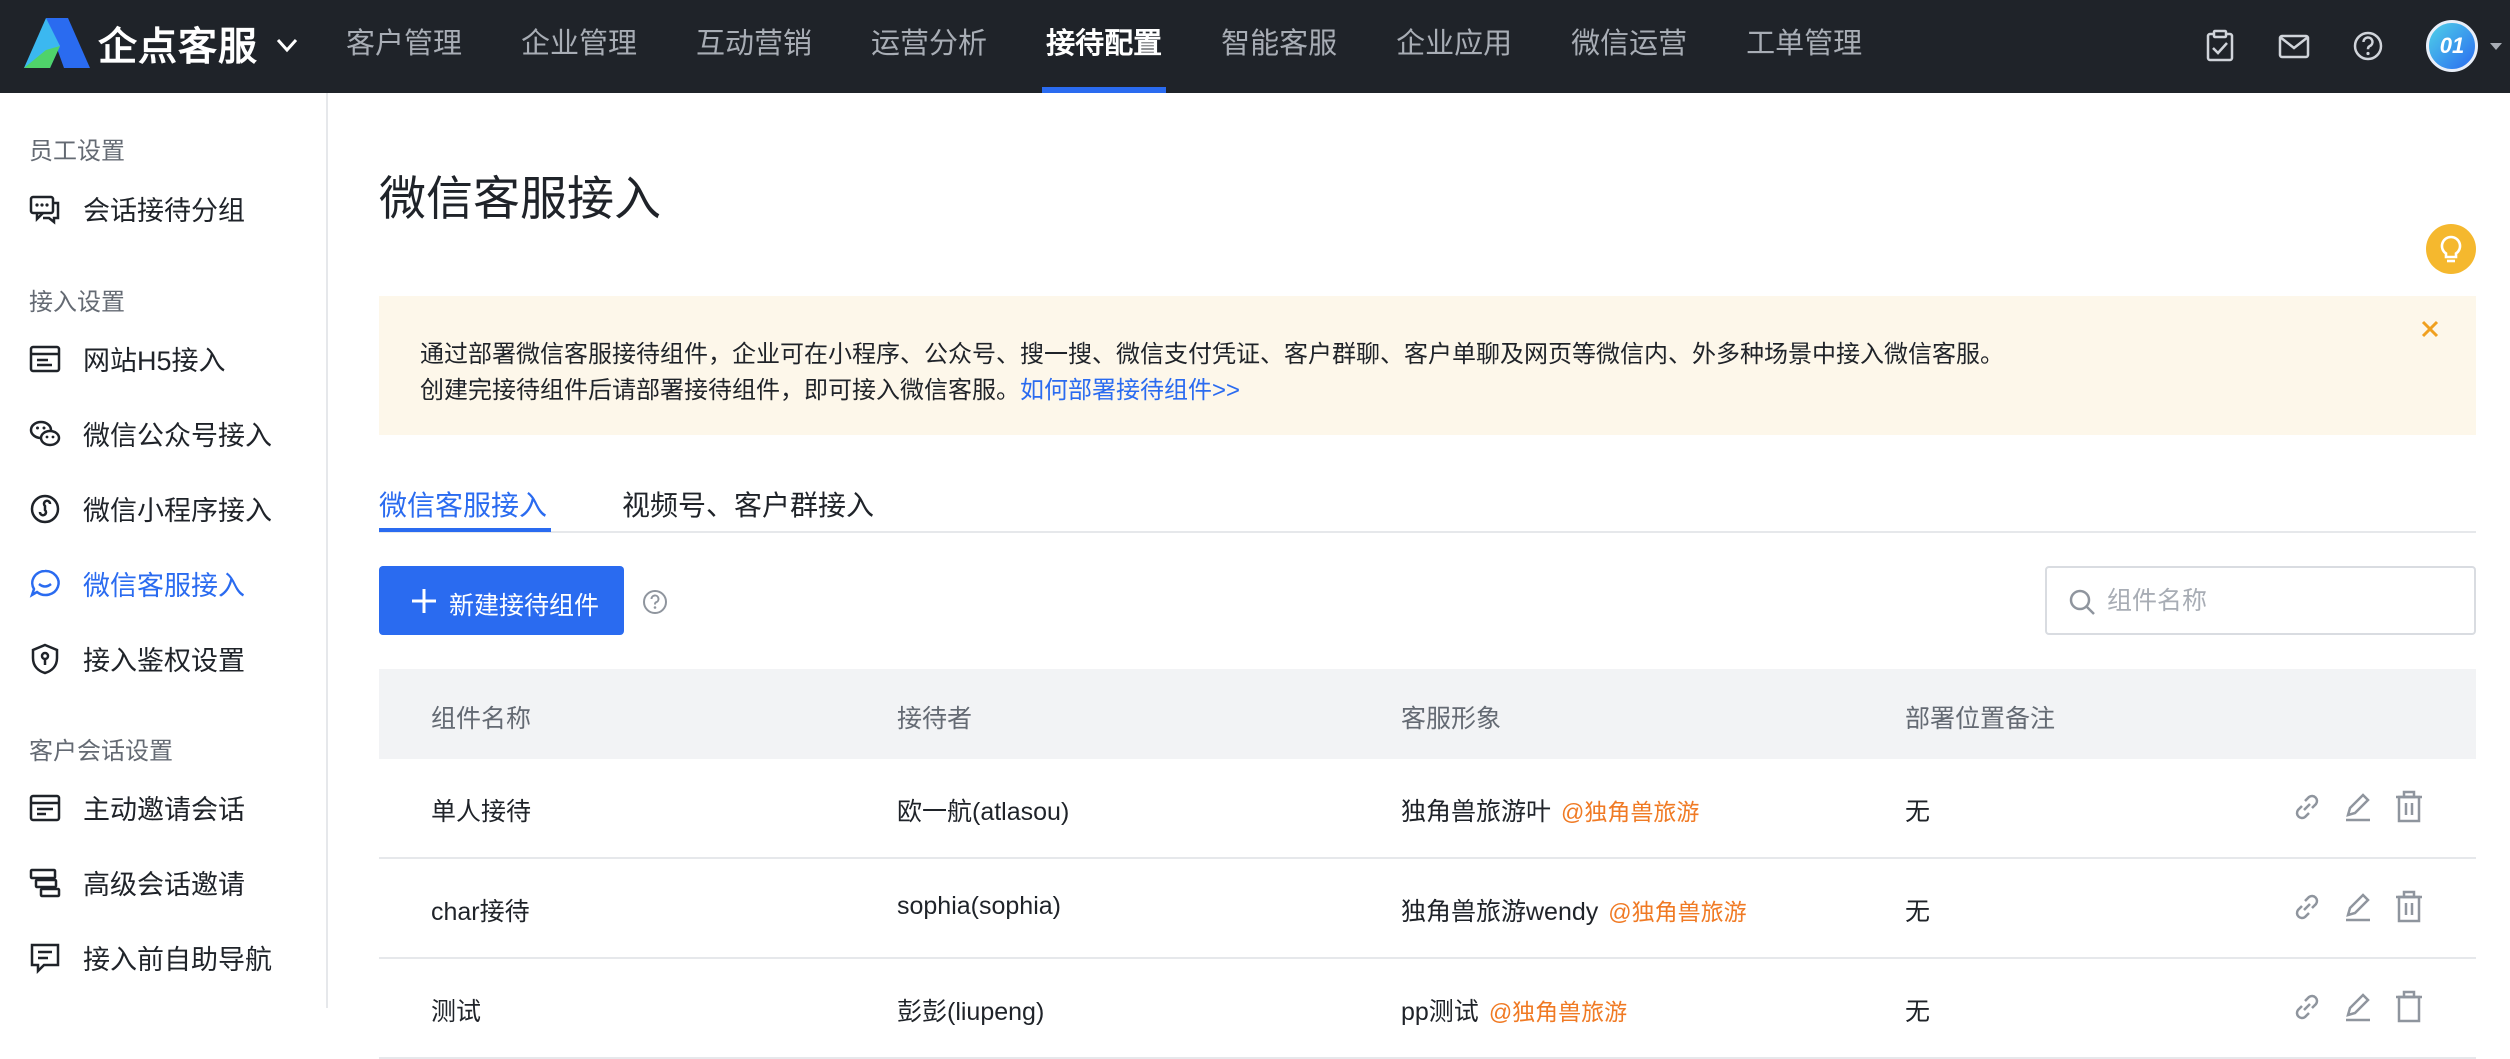 This screenshot has width=2510, height=1059. Describe the element at coordinates (1629, 46) in the screenshot. I see `nav-wechat-operation: 微信运营` at that location.